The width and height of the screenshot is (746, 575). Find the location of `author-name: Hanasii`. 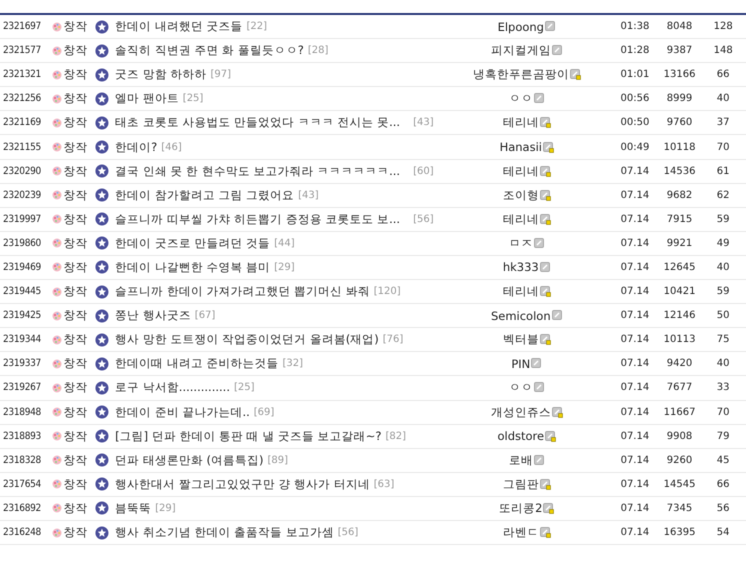

author-name: Hanasii is located at coordinates (521, 147).